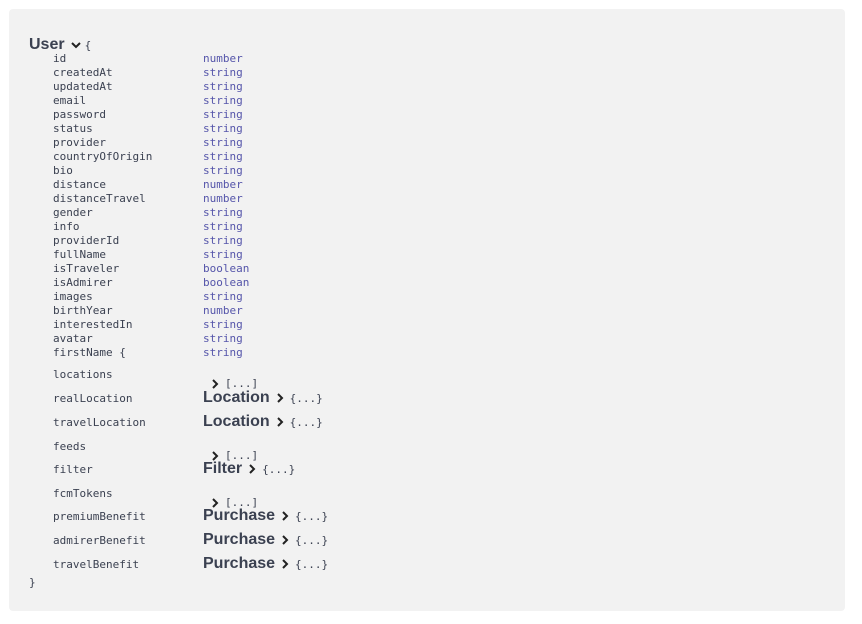 This screenshot has height=624, width=862. What do you see at coordinates (73, 212) in the screenshot?
I see `property-name: gender` at bounding box center [73, 212].